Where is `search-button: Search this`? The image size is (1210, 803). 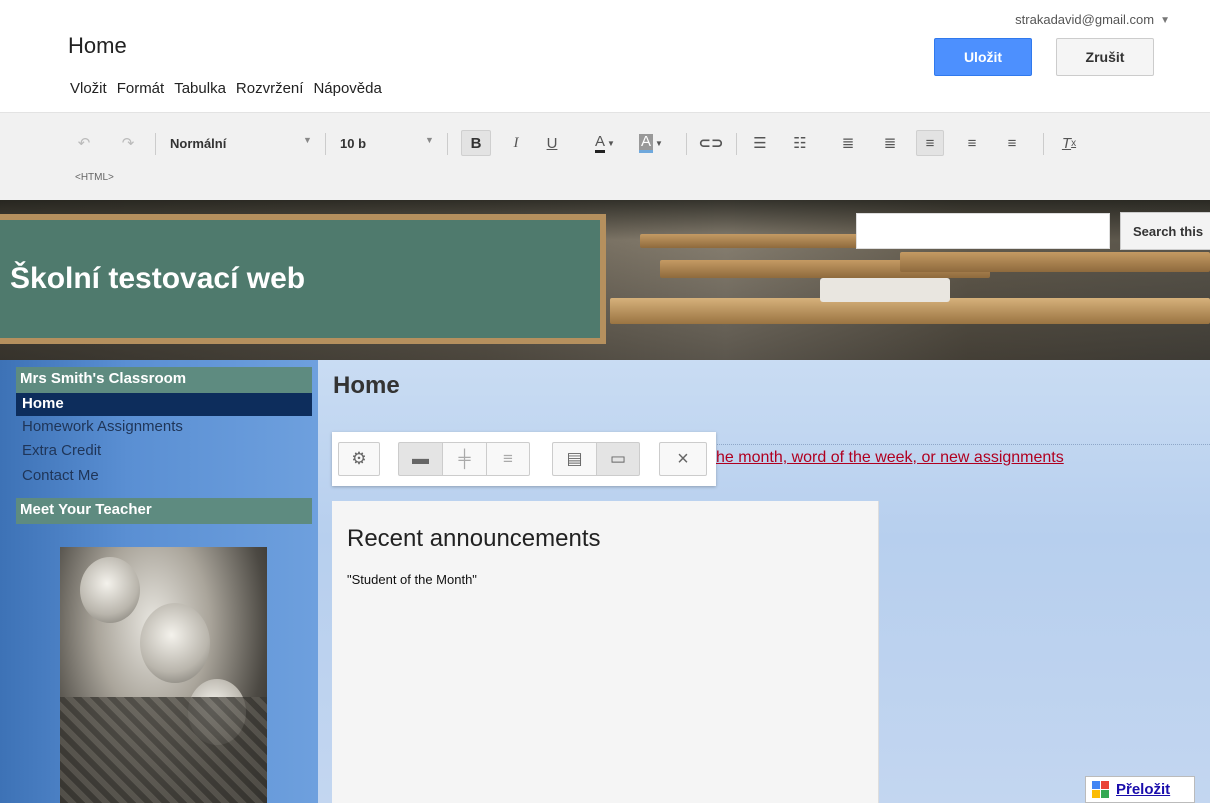
search-button: Search this is located at coordinates (1165, 231).